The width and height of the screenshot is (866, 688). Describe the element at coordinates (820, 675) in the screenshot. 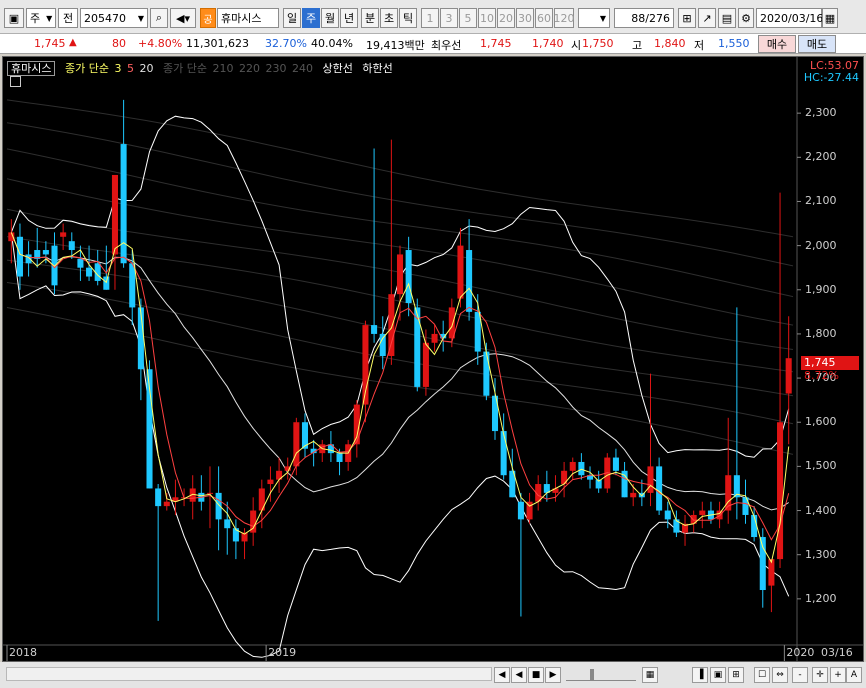

I see `cross-button: ✛` at that location.